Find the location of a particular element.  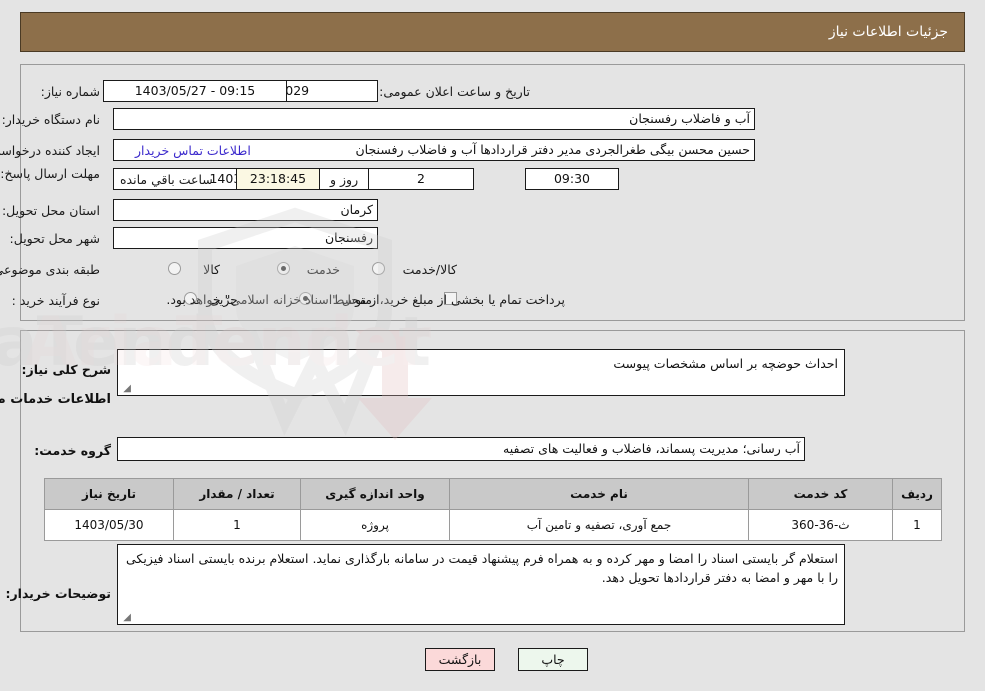

resize-grip-icon: ◢ is located at coordinates (126, 389).